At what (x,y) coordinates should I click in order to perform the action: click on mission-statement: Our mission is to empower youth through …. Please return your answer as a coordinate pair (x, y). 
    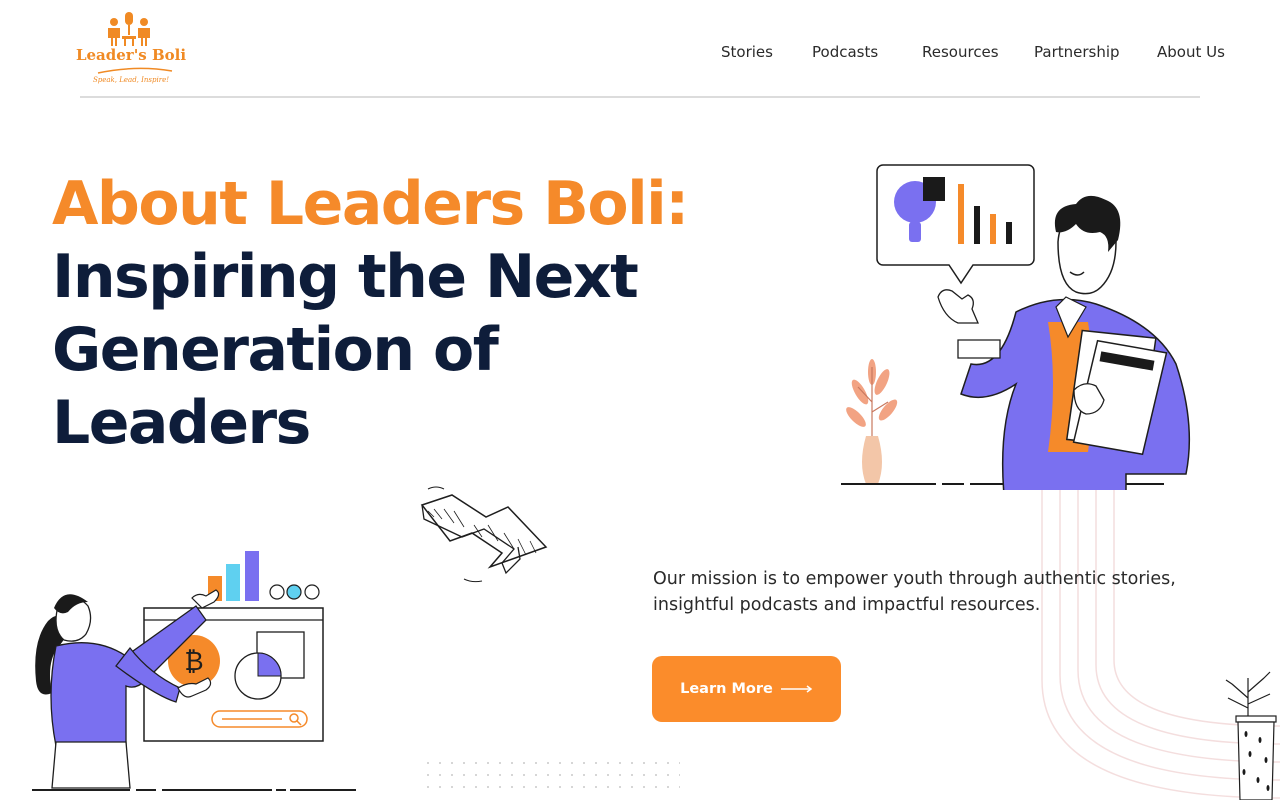
    Looking at the image, I should click on (914, 592).